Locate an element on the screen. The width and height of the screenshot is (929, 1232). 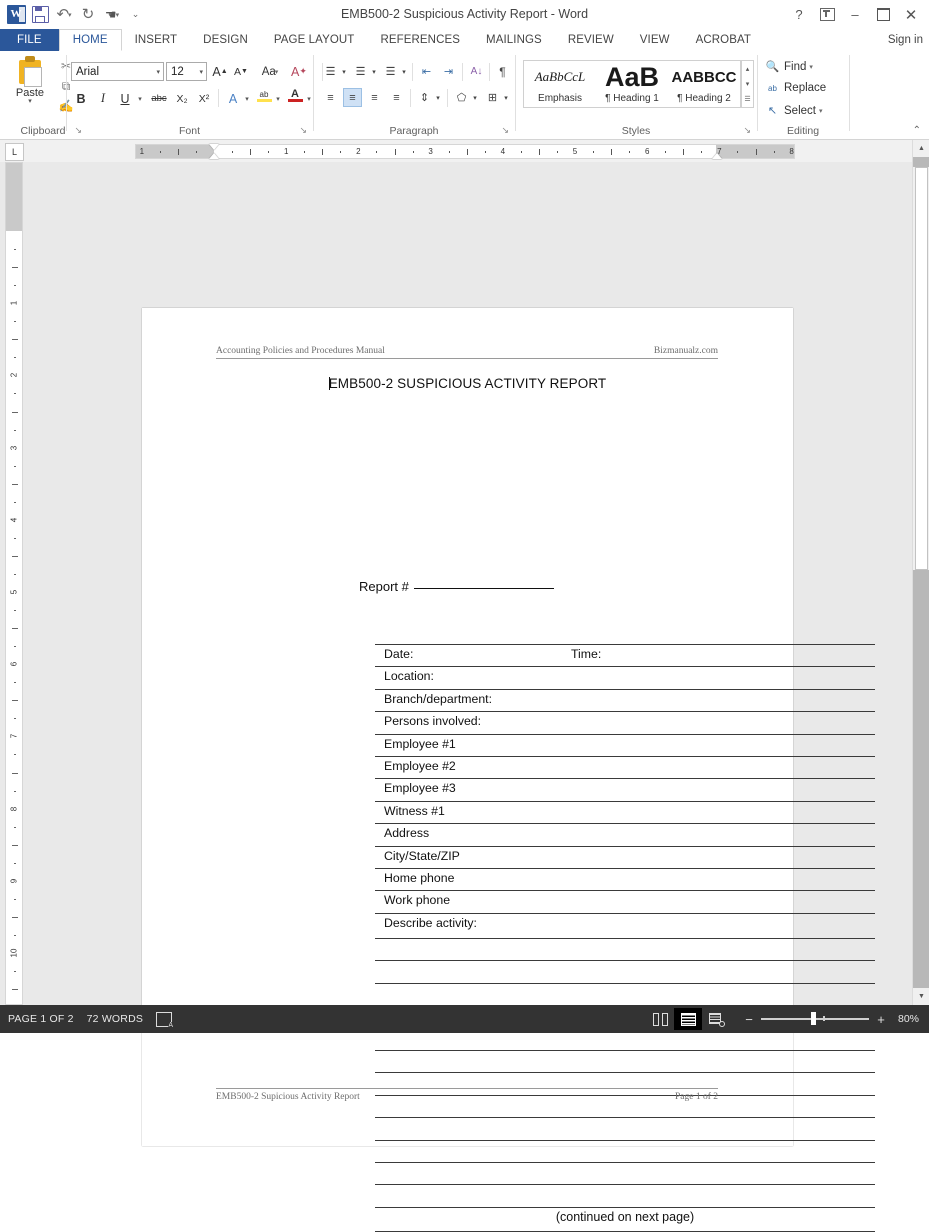
styles-scroll-up-icon: ▴ is located at coordinates (747, 68).